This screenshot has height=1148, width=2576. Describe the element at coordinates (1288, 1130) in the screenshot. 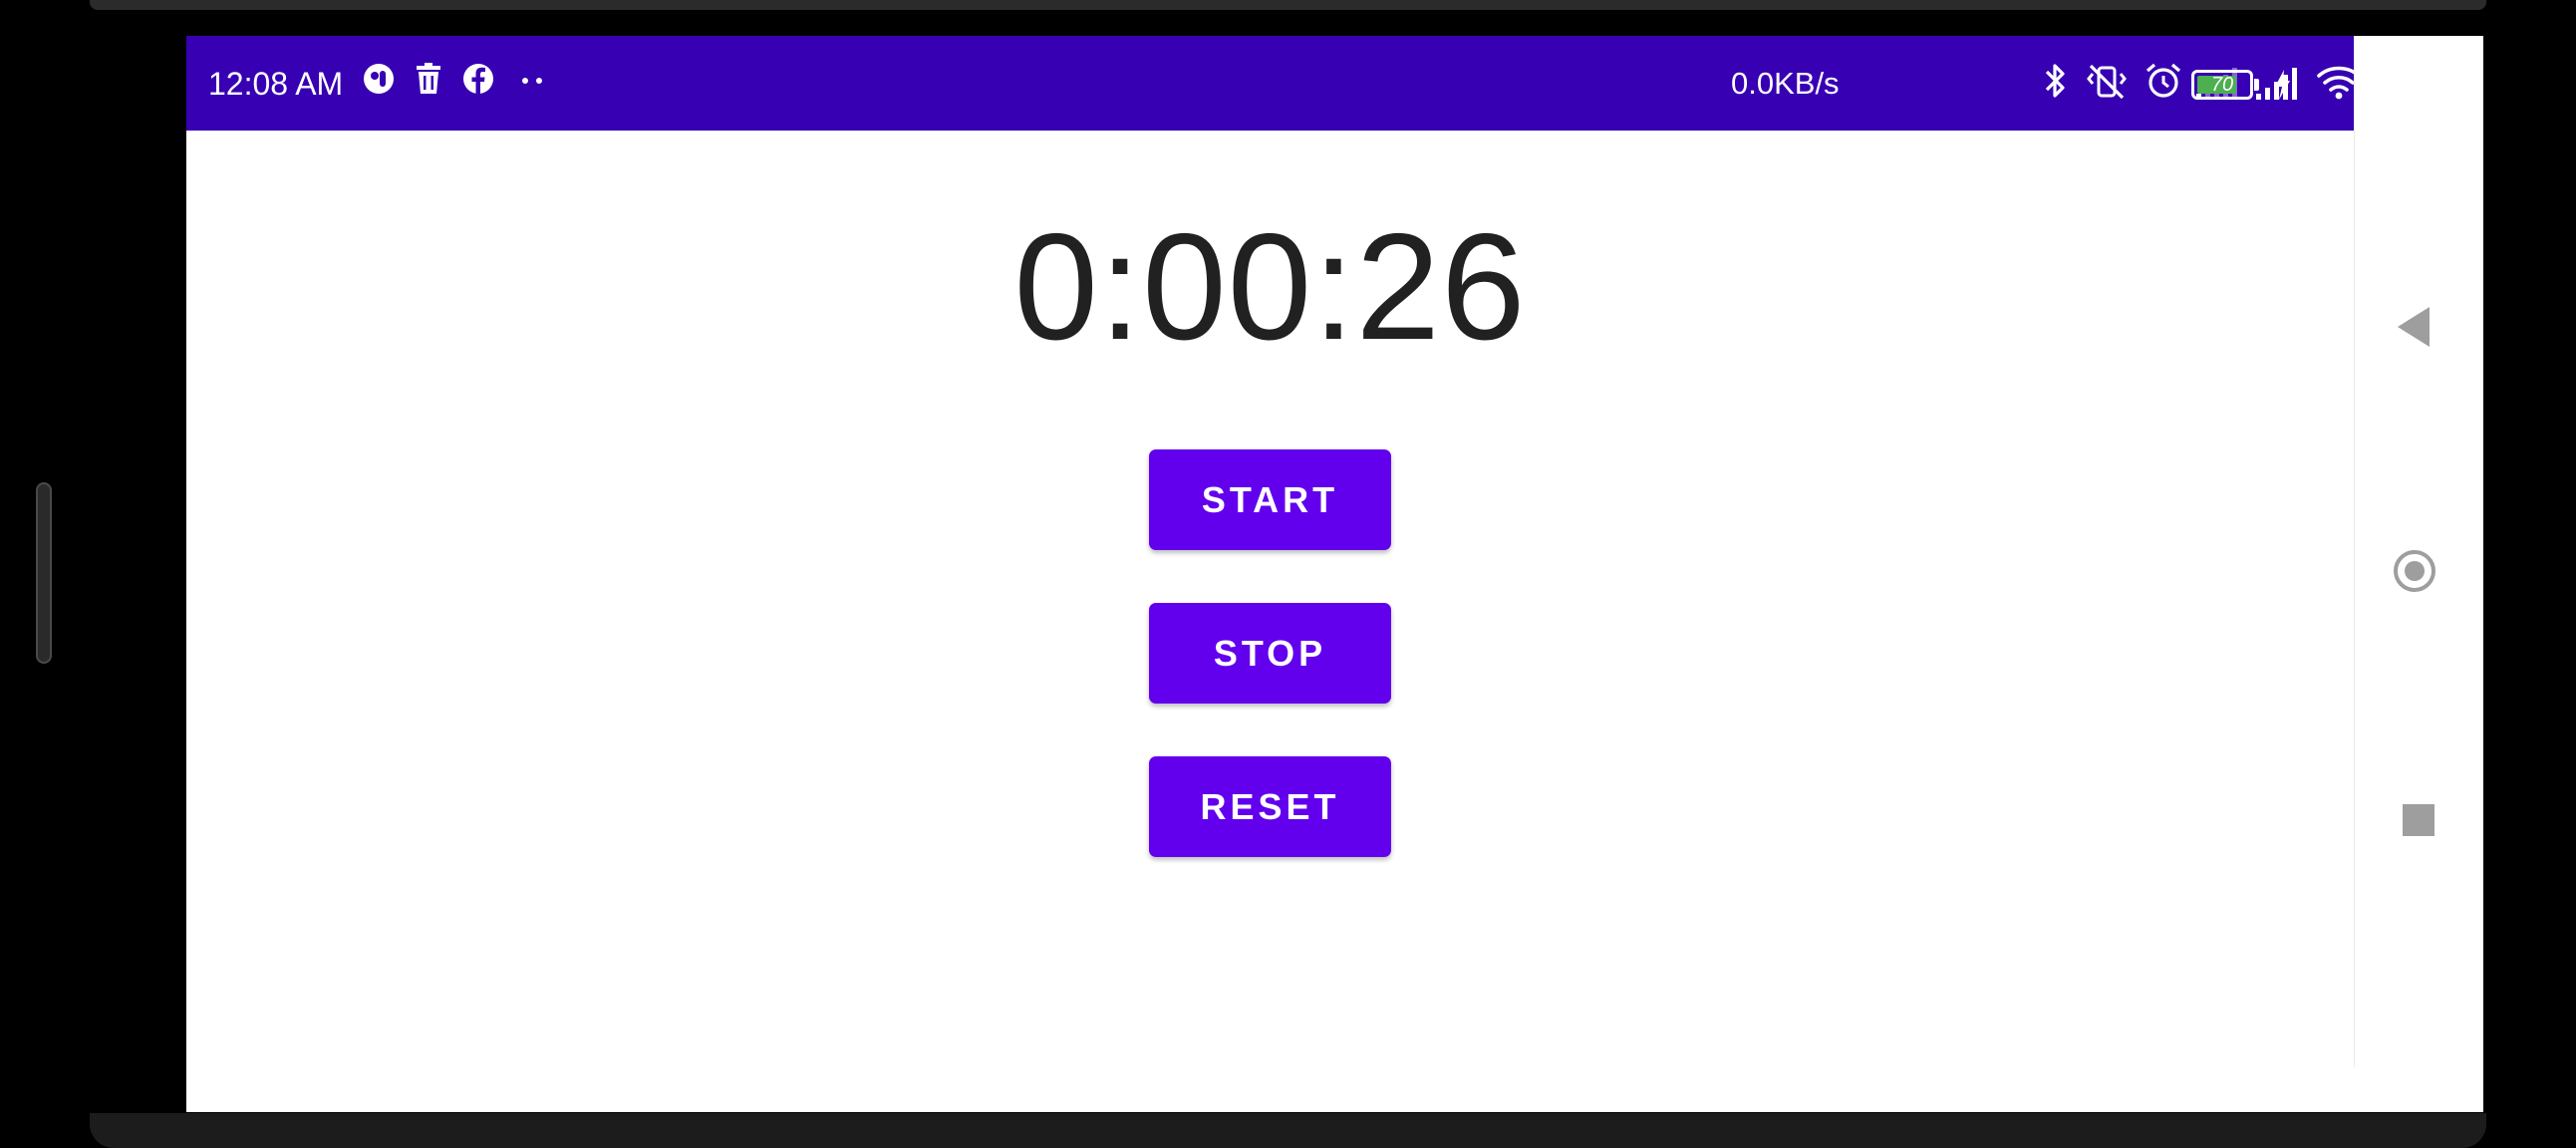

I see `phone-bottom-edge` at that location.